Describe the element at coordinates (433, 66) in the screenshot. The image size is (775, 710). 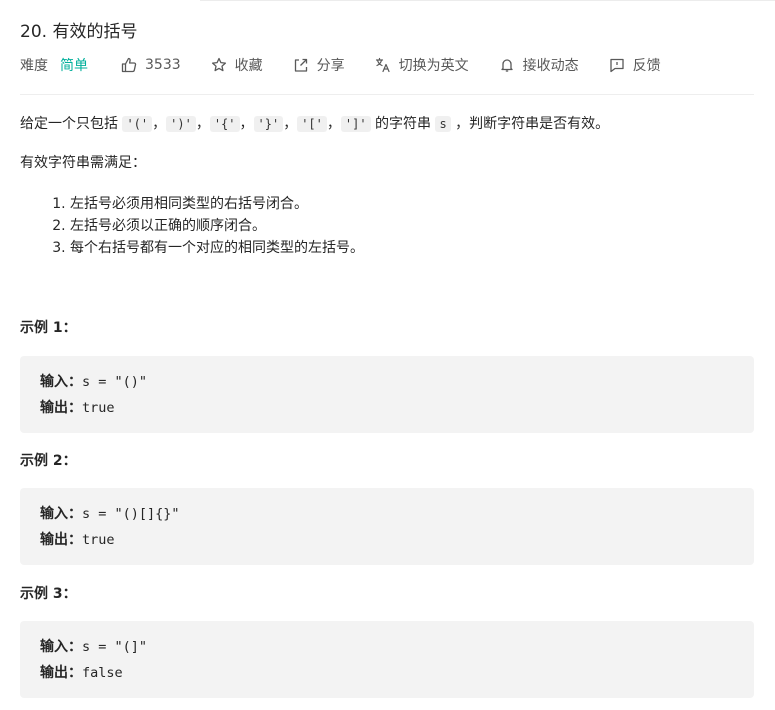
I see `switch-language-label: 切换为英文` at that location.